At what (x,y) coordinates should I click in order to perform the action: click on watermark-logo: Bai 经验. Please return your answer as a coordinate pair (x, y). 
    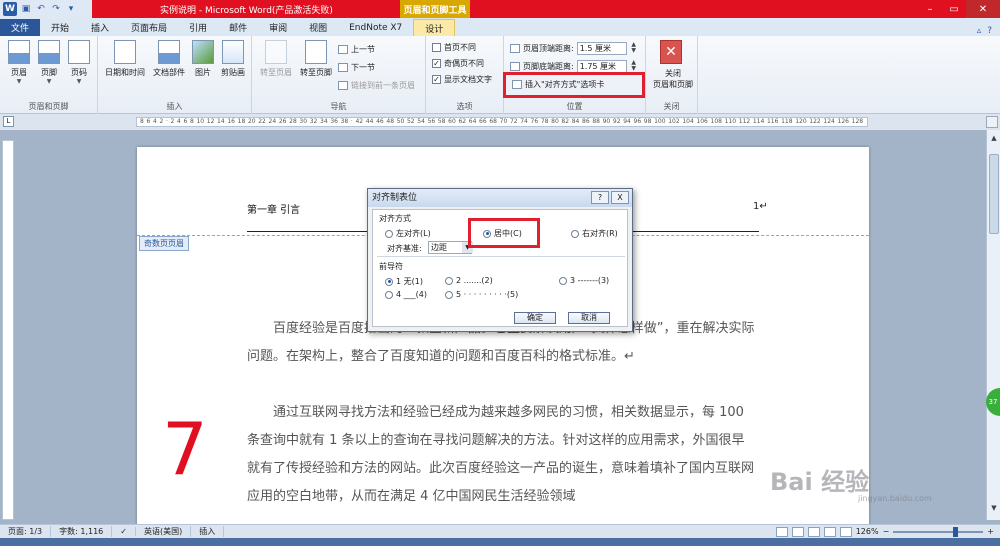
    Looking at the image, I should click on (820, 482).